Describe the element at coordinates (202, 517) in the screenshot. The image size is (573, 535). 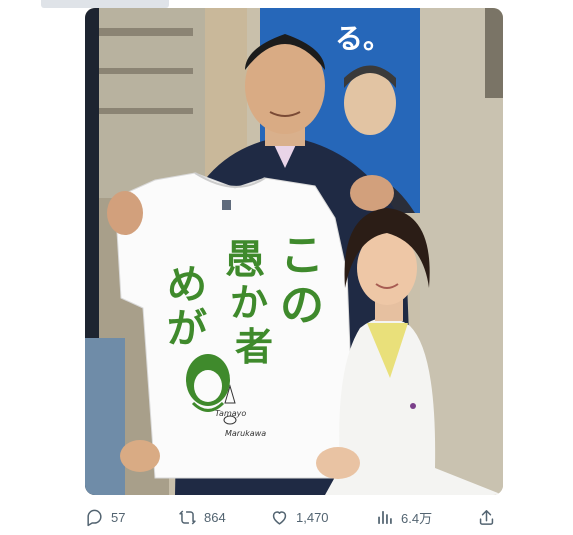
I see `repost-button: 864` at that location.